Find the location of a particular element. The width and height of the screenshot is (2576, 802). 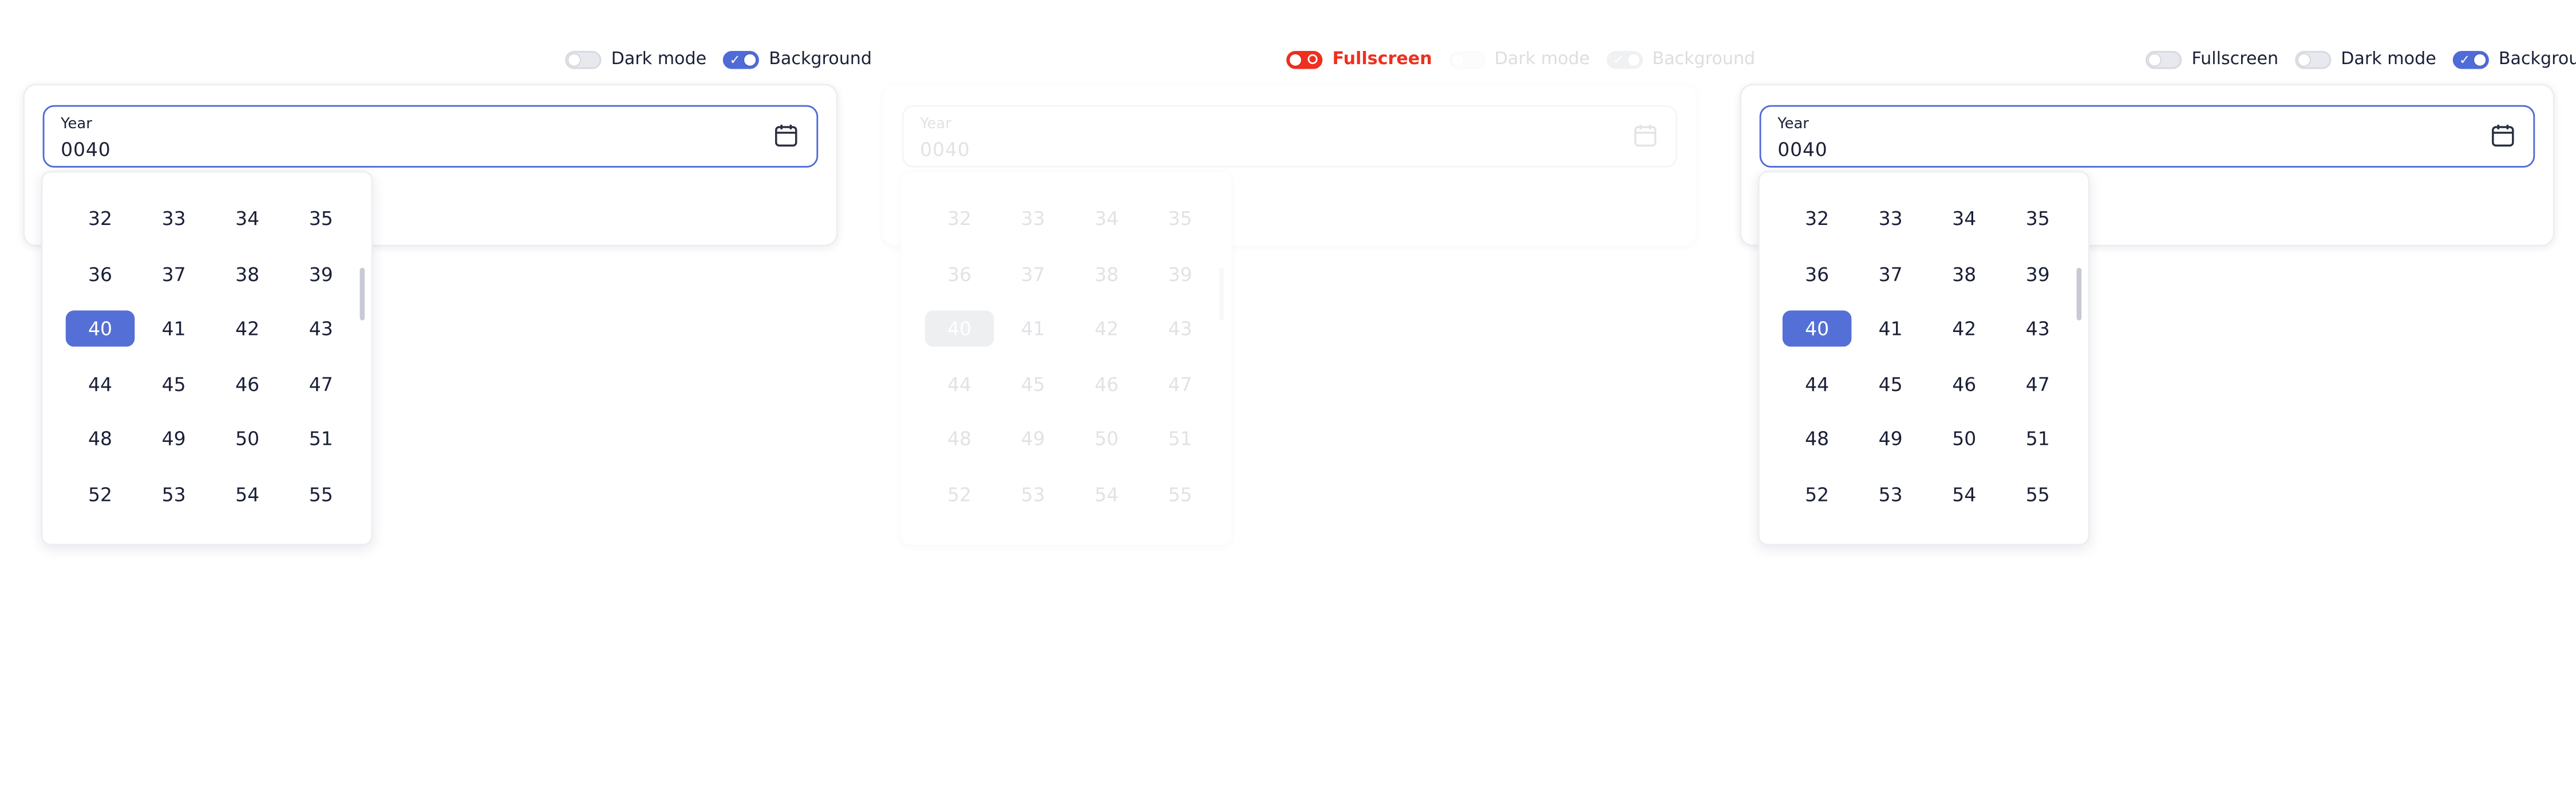

fullscreen-toggle: Fullscreen is located at coordinates (2212, 59).